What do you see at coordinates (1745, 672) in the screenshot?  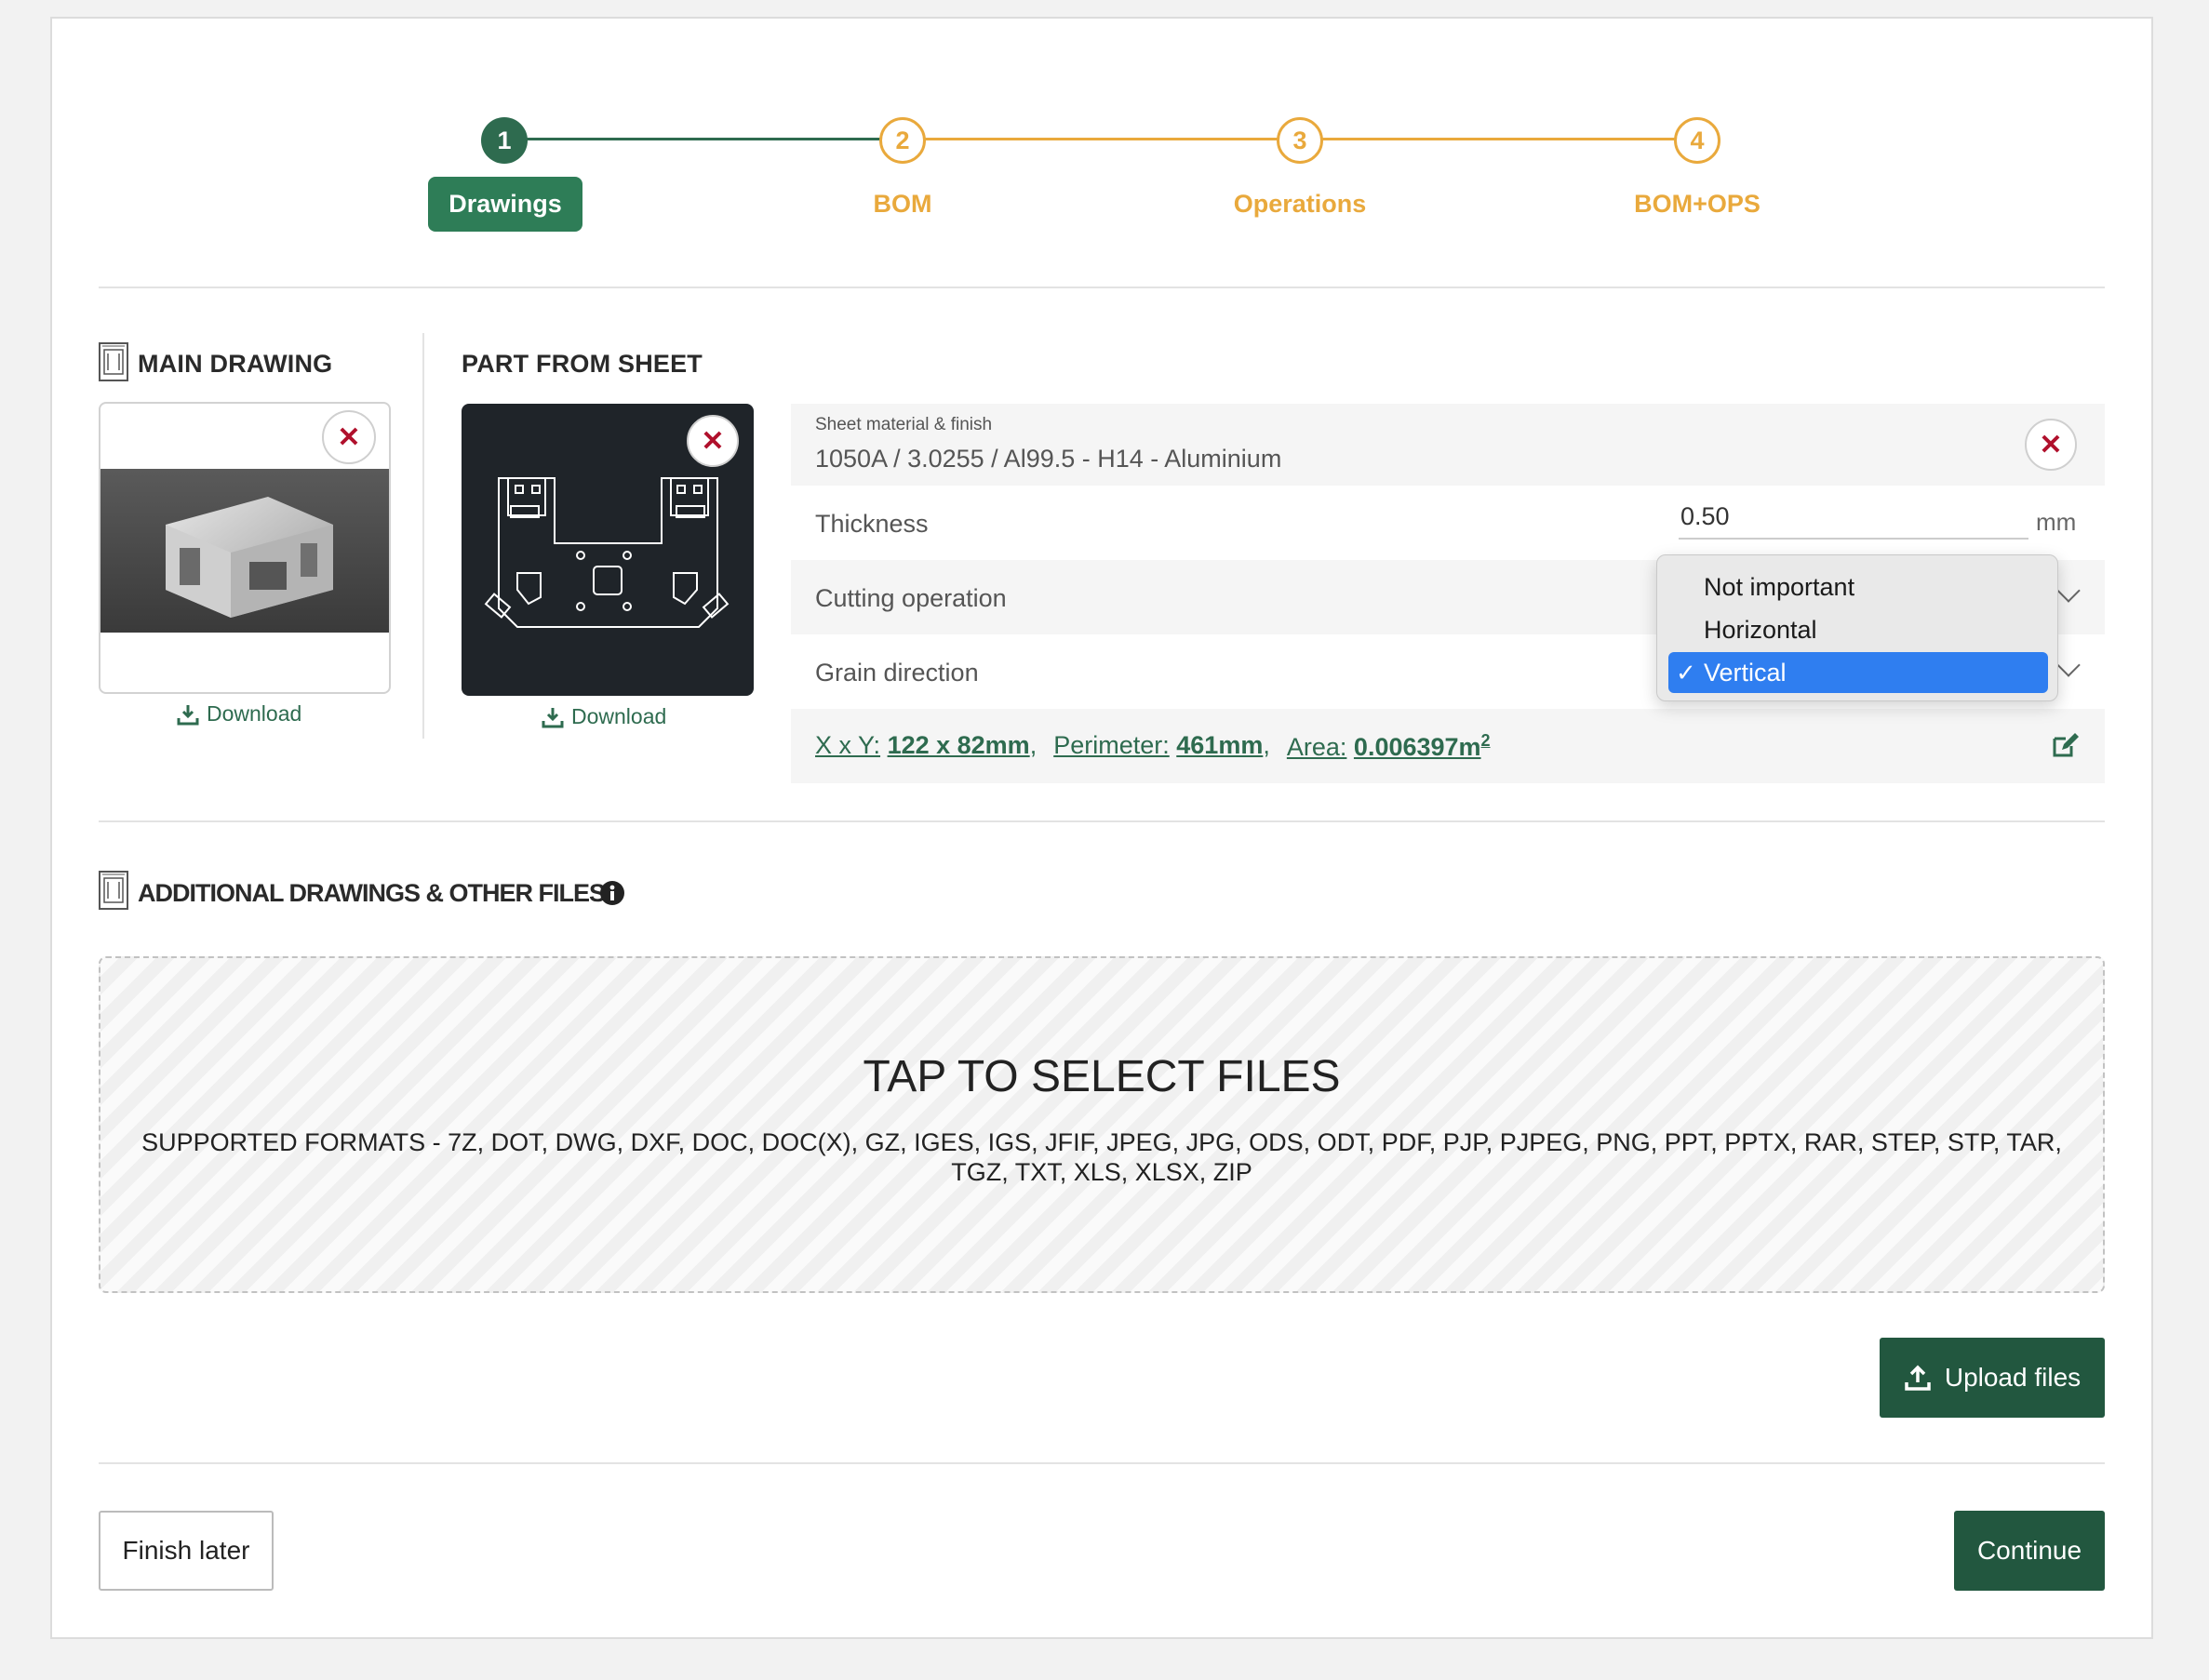 I see `dropdown-option-label: Vertical` at bounding box center [1745, 672].